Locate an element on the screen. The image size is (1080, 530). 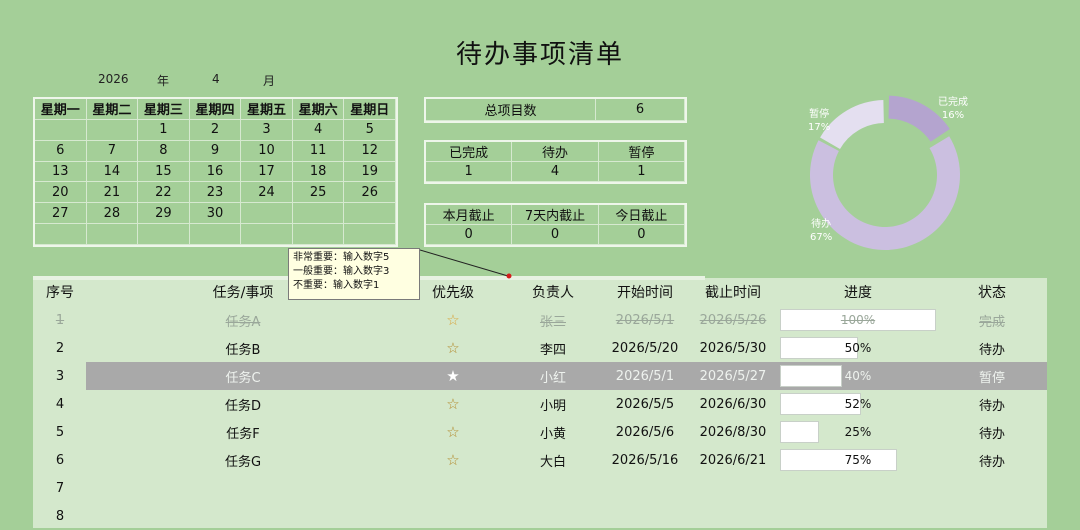
status-donut-chart: 已完成 16% 暂停 17% 待办 67% is located at coordinates (900, 175).